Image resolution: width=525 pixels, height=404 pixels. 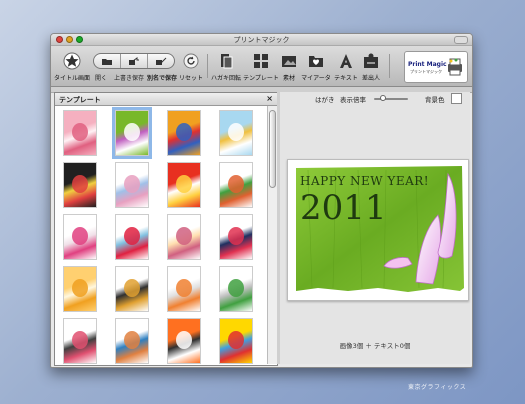 I want to click on template-scrollbar, so click(x=272, y=235).